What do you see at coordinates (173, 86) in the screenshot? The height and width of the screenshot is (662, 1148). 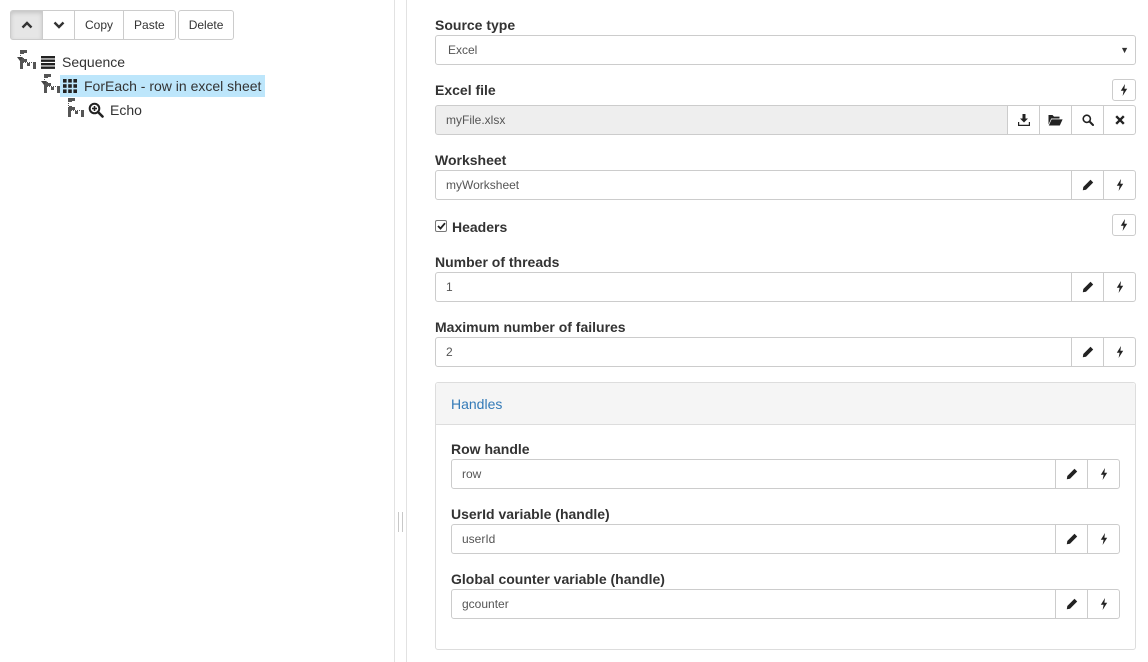 I see `tree-node-label: ForEach - row in excel sheet` at bounding box center [173, 86].